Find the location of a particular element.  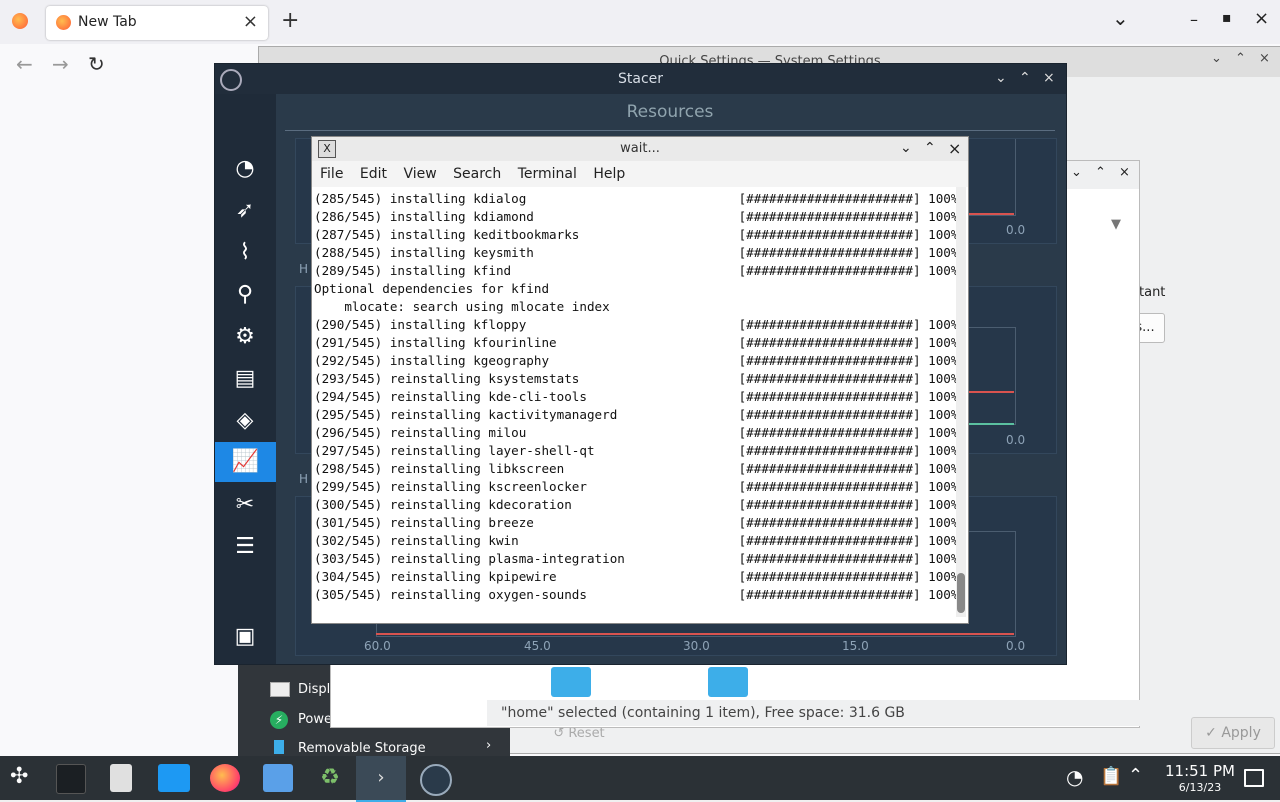

maximize-icon: ▪ is located at coordinates (1227, 18).